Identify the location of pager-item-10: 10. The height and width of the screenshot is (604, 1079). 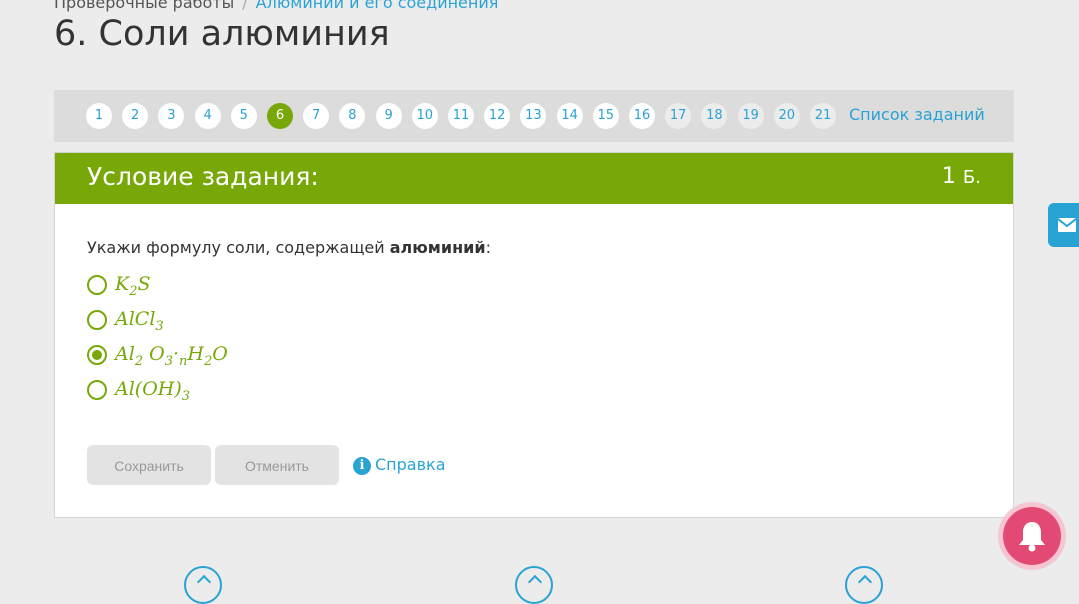
(424, 116).